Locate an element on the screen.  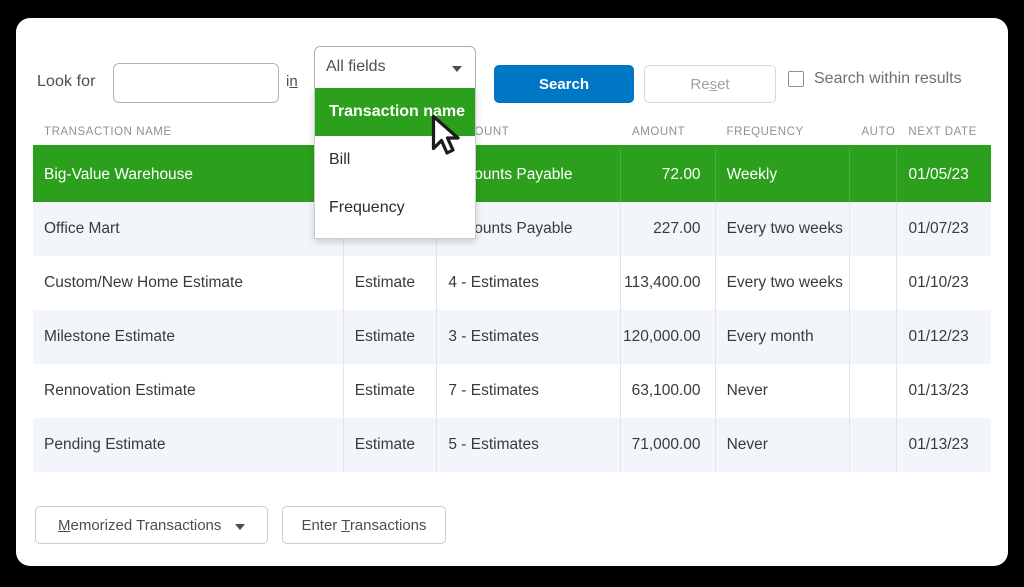
dropdown-item-frequency: Frequency is located at coordinates (395, 208).